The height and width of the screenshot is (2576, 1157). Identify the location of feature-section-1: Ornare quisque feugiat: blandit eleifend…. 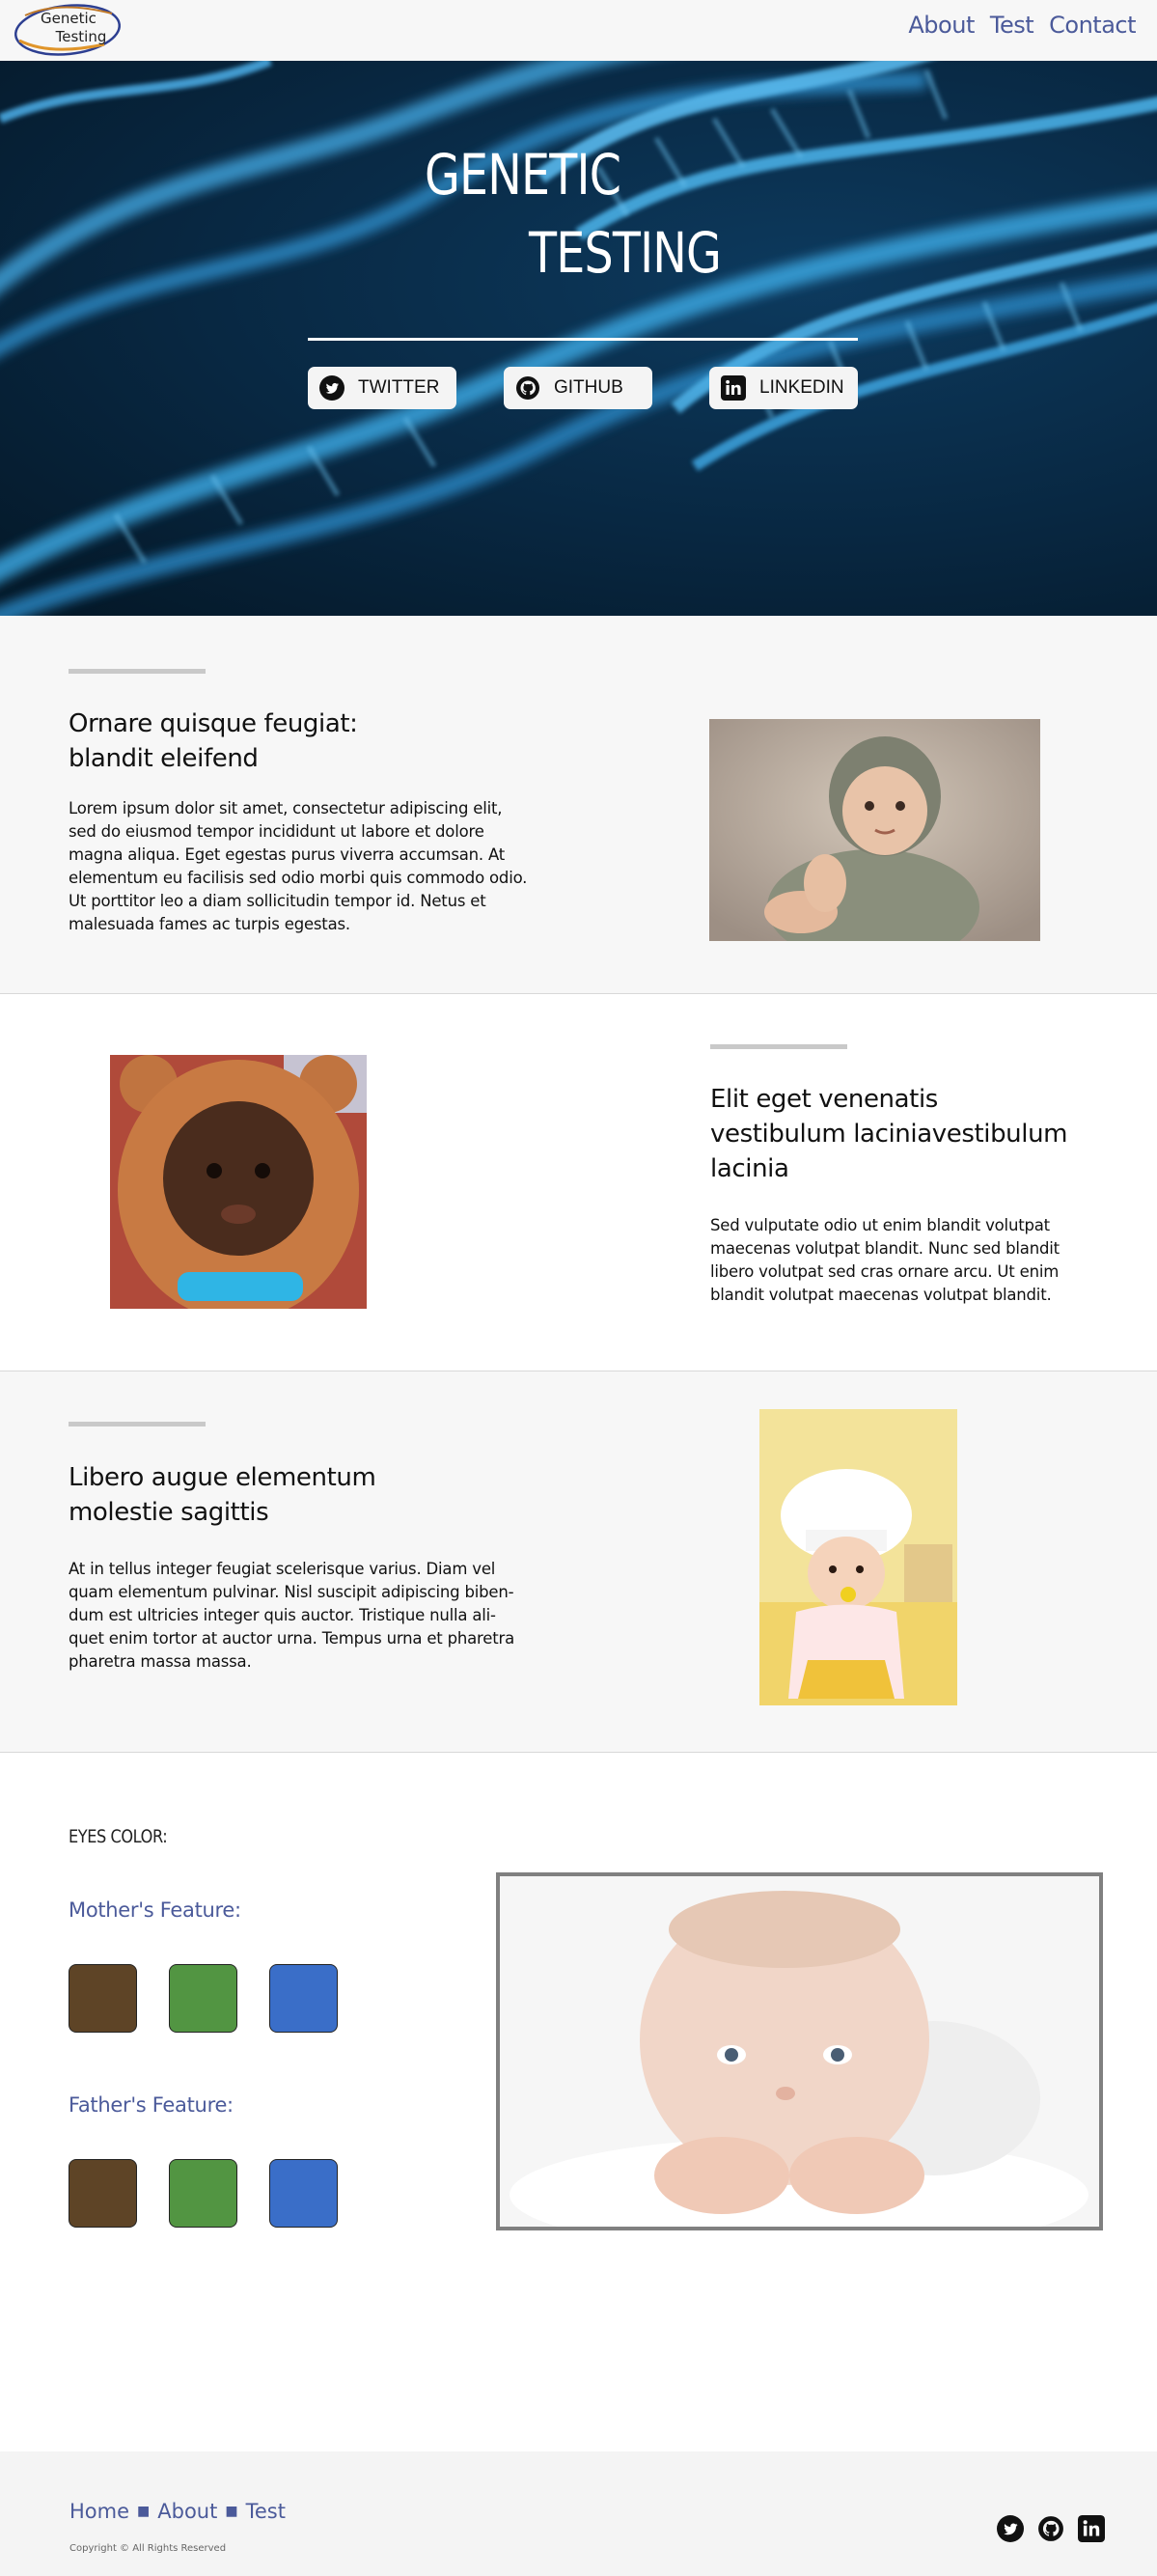
(578, 805).